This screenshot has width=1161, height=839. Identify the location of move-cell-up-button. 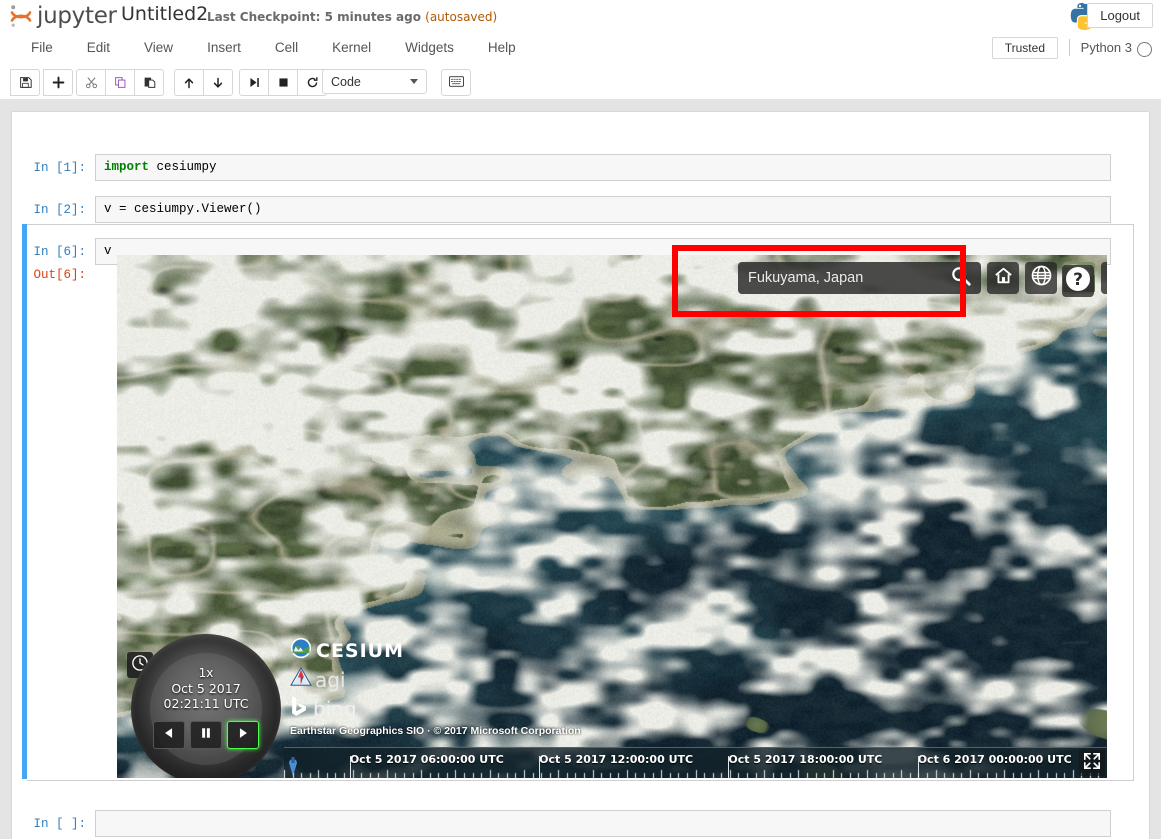
(189, 82).